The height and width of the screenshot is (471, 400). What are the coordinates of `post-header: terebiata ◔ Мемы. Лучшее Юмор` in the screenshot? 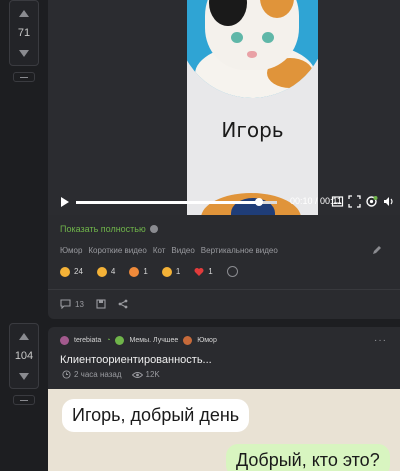 It's located at (138, 340).